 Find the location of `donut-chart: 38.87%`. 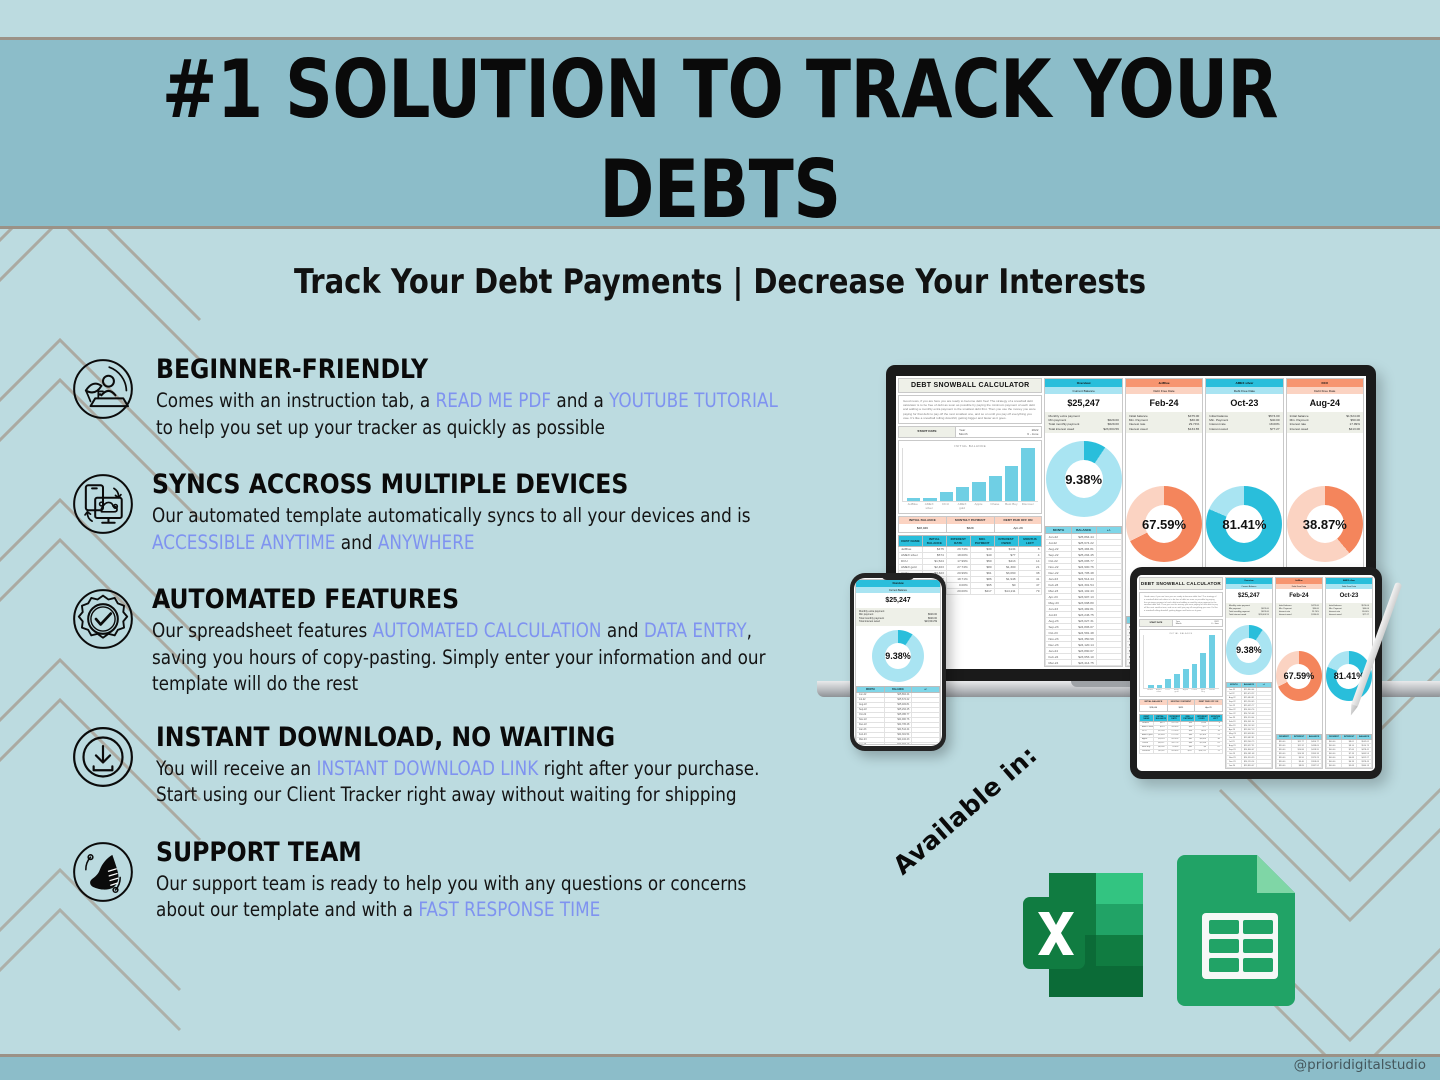

donut-chart: 38.87% is located at coordinates (1324, 524).